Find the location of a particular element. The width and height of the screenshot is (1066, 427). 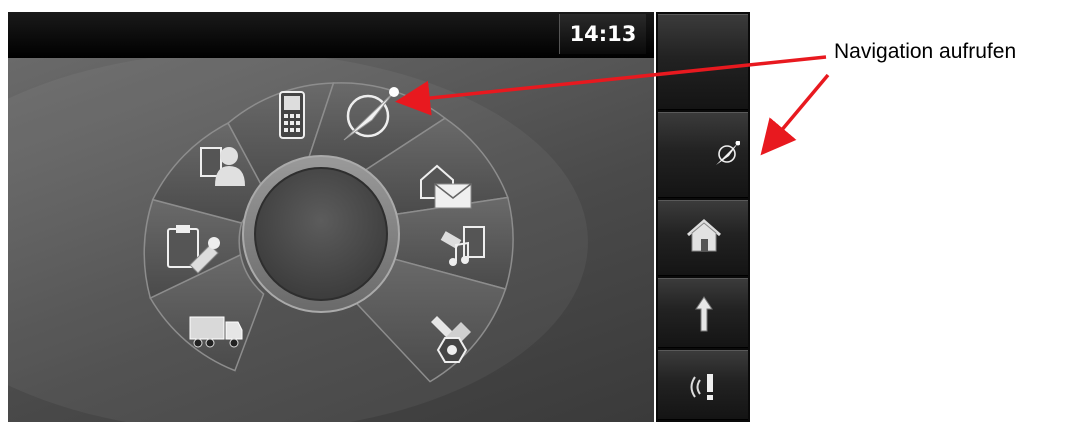

sidebar-button-up is located at coordinates (703, 313).